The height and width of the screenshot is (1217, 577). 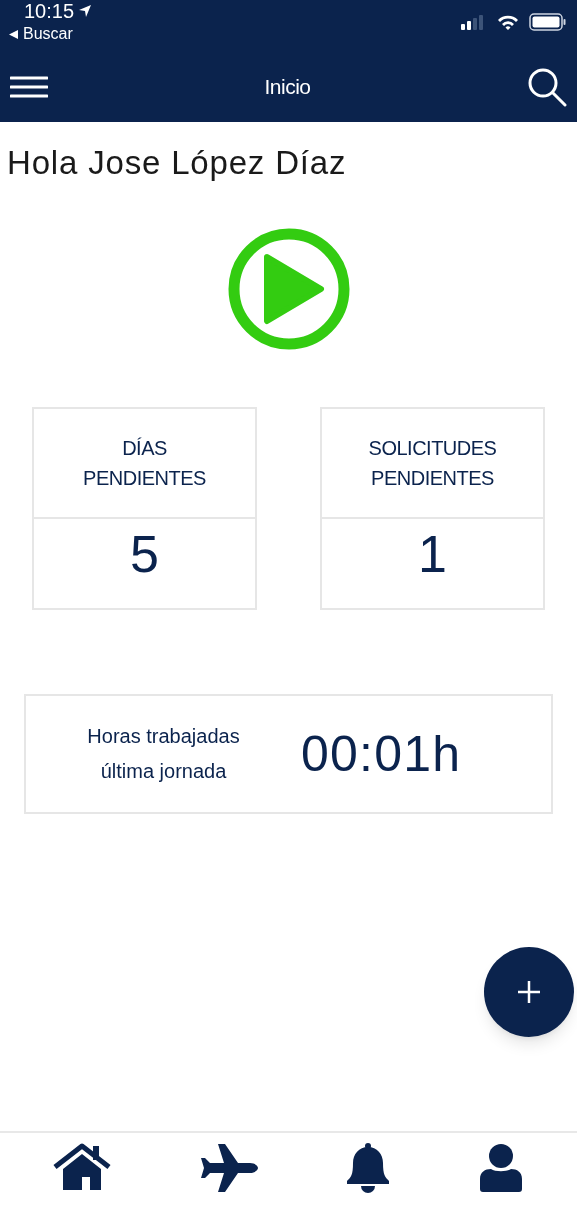 I want to click on airplane-icon, so click(x=228, y=1168).